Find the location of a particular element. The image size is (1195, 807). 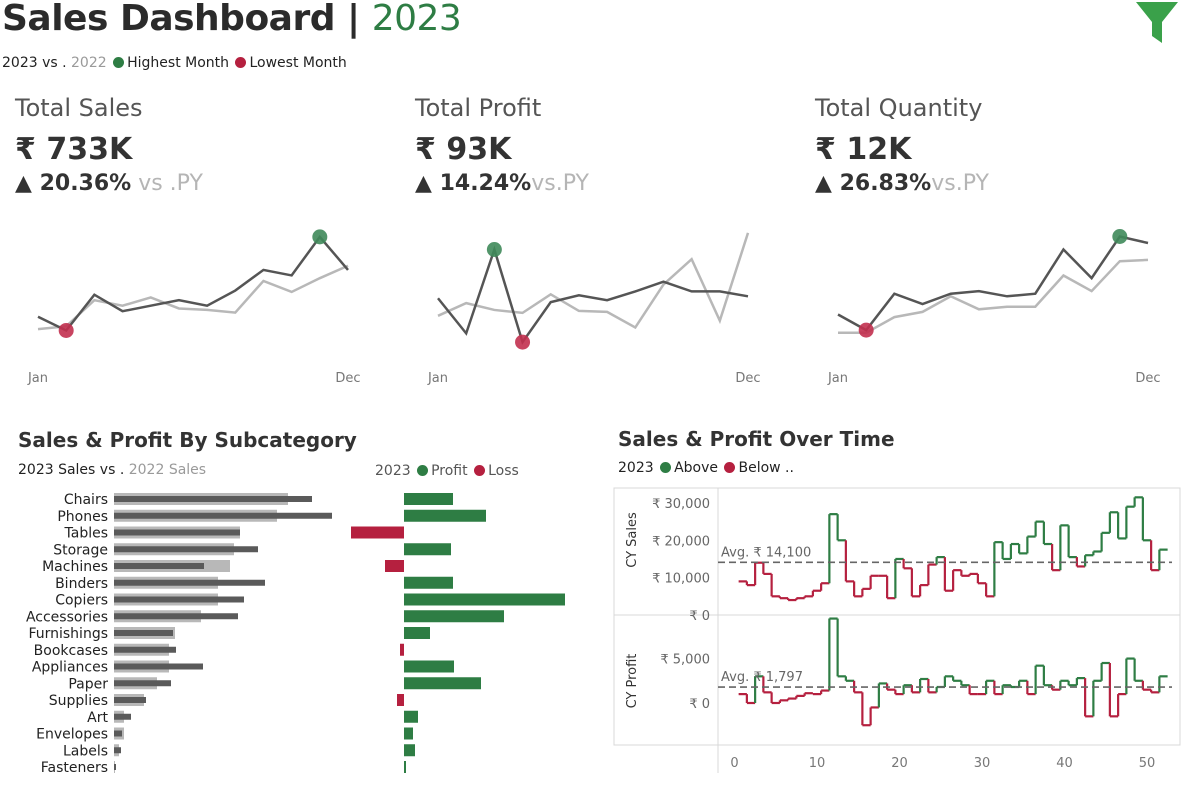

legend-highest: Highest Month is located at coordinates (178, 63).